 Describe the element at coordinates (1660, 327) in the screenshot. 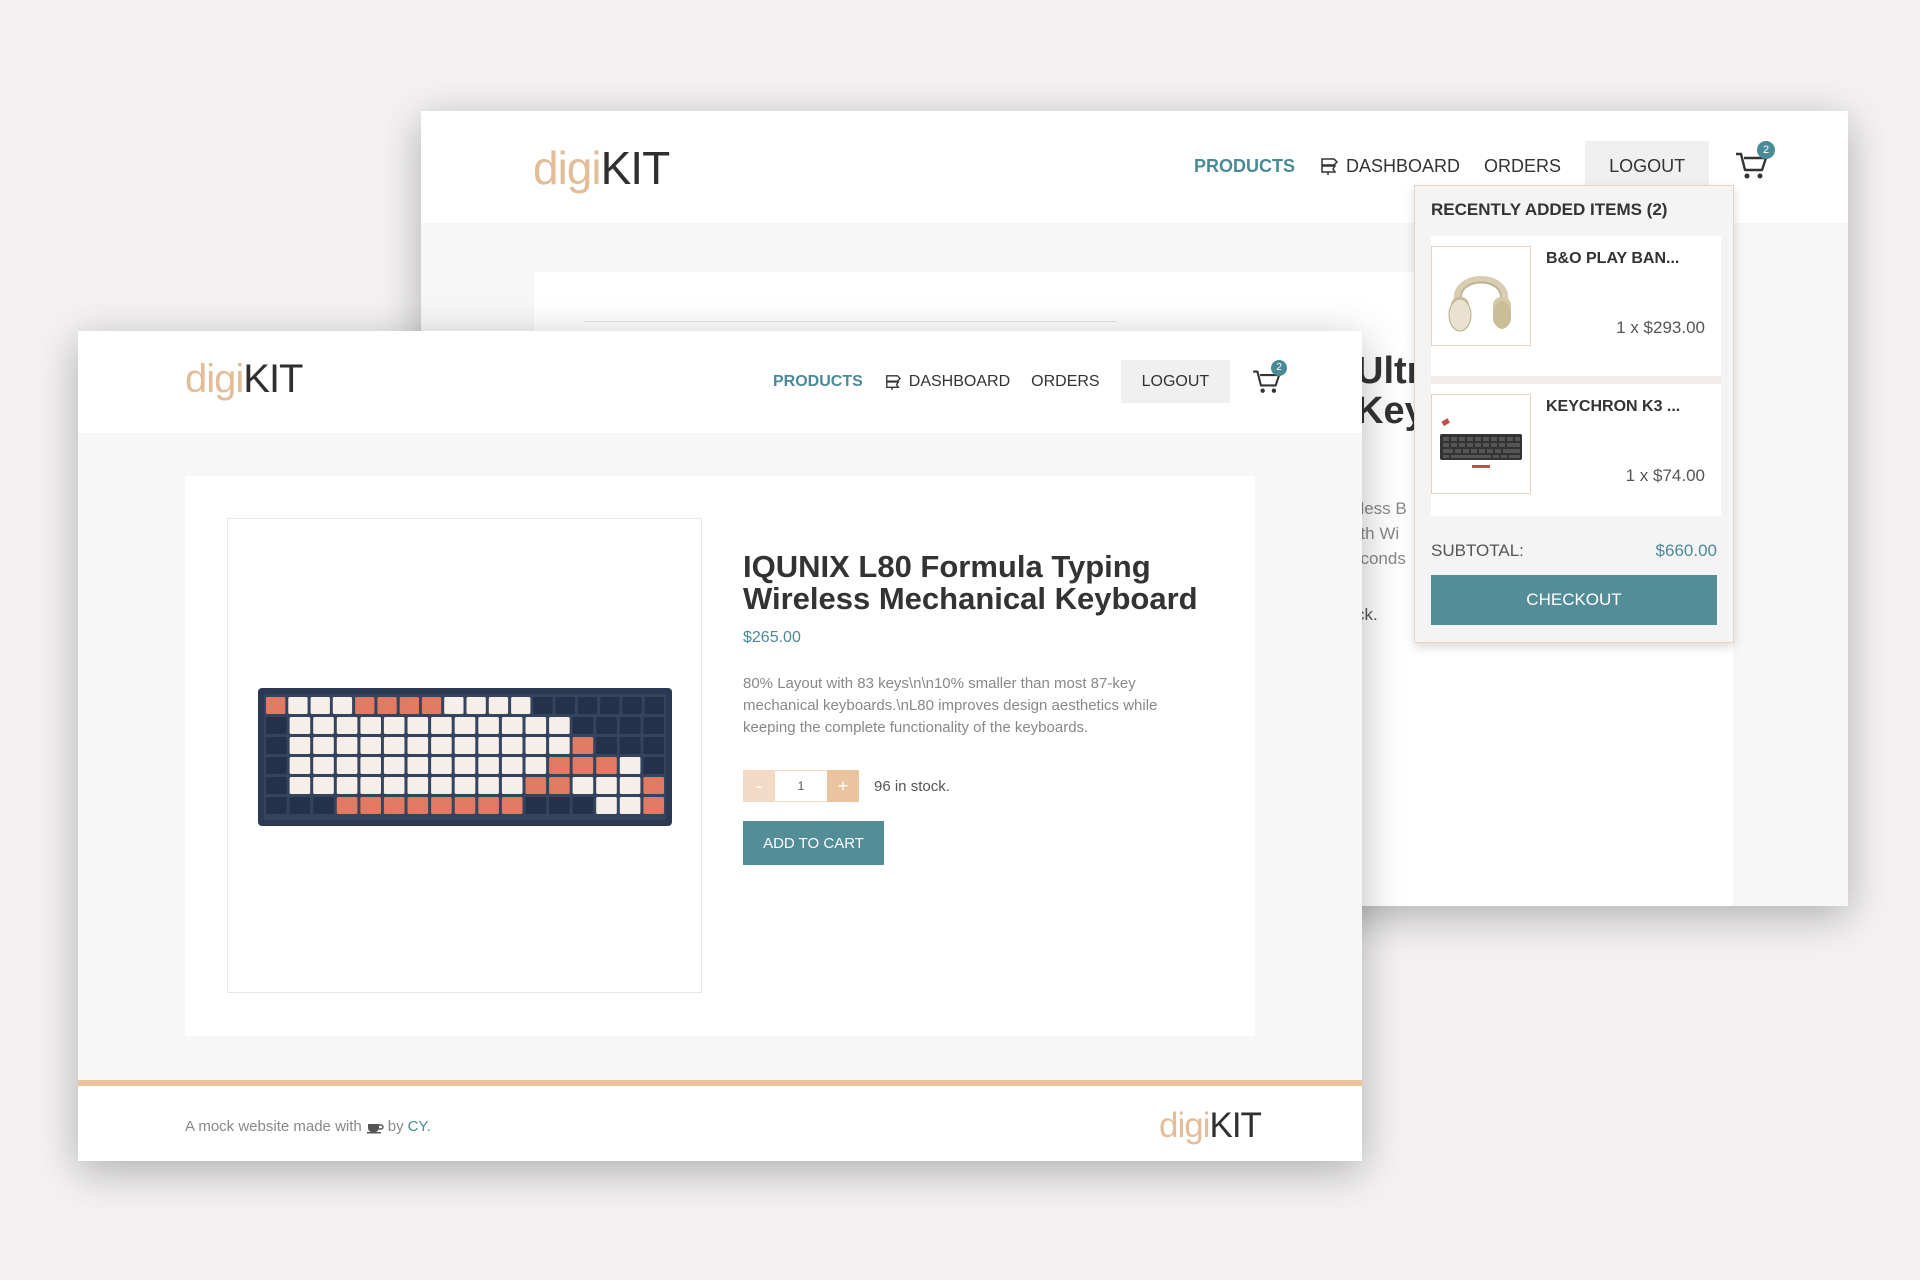

I see `cart-item-price: 1 x $293.00` at that location.